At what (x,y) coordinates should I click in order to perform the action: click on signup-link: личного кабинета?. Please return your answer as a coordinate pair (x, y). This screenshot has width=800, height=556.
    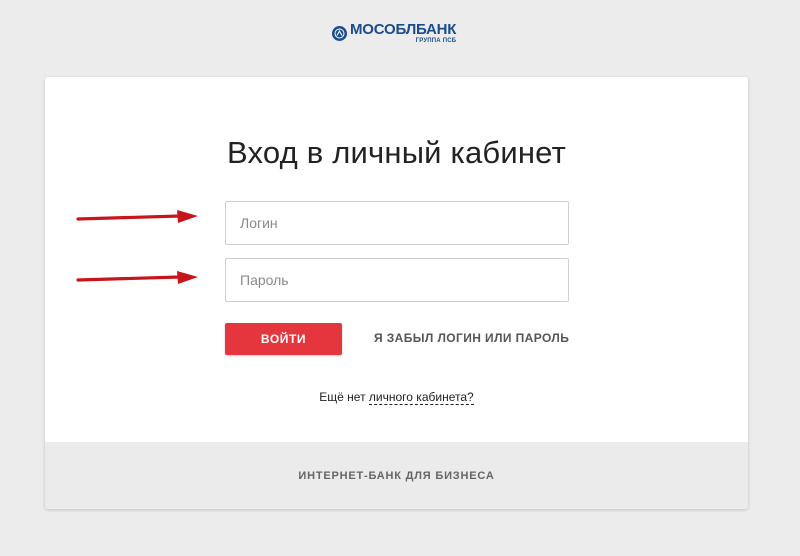
    Looking at the image, I should click on (421, 397).